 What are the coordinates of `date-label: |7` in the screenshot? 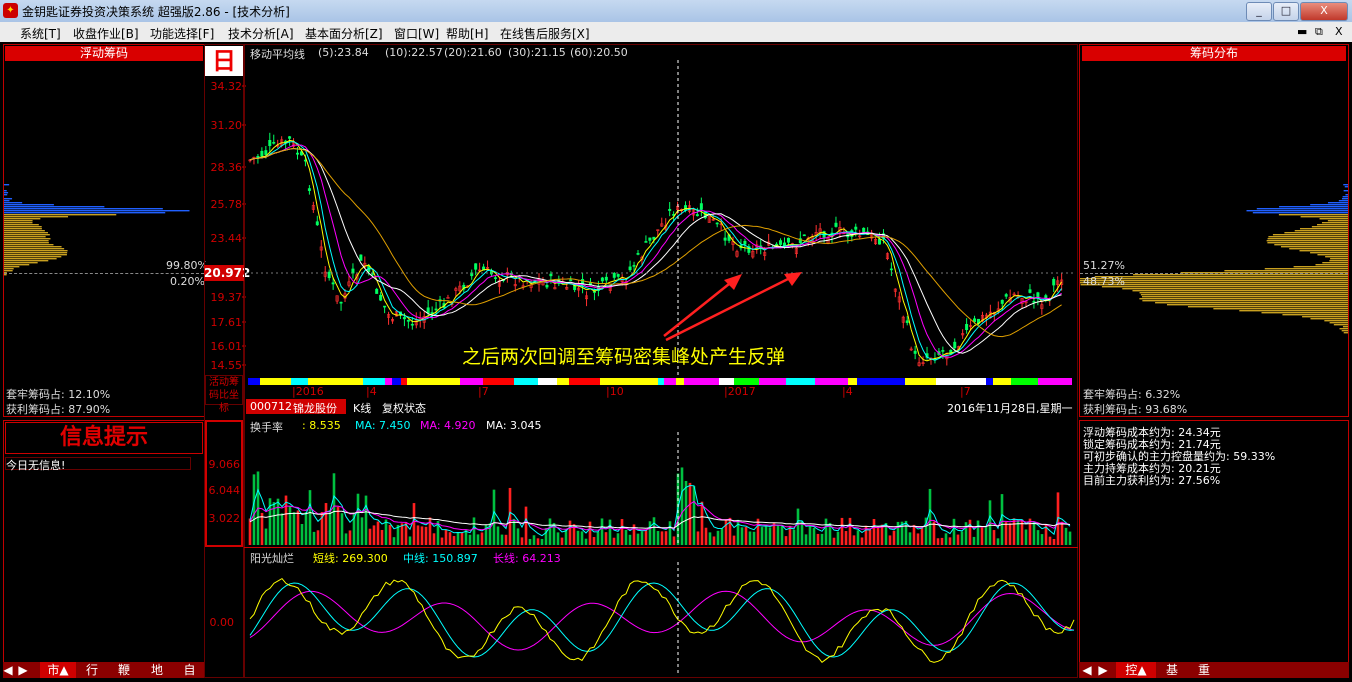 It's located at (965, 391).